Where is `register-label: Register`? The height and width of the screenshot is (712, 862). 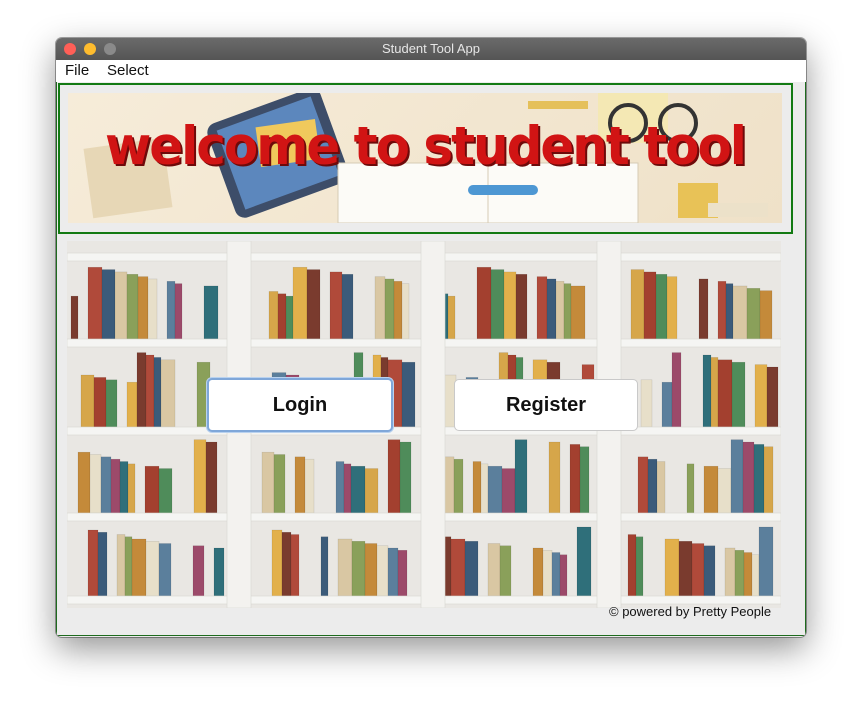
register-label: Register is located at coordinates (546, 404).